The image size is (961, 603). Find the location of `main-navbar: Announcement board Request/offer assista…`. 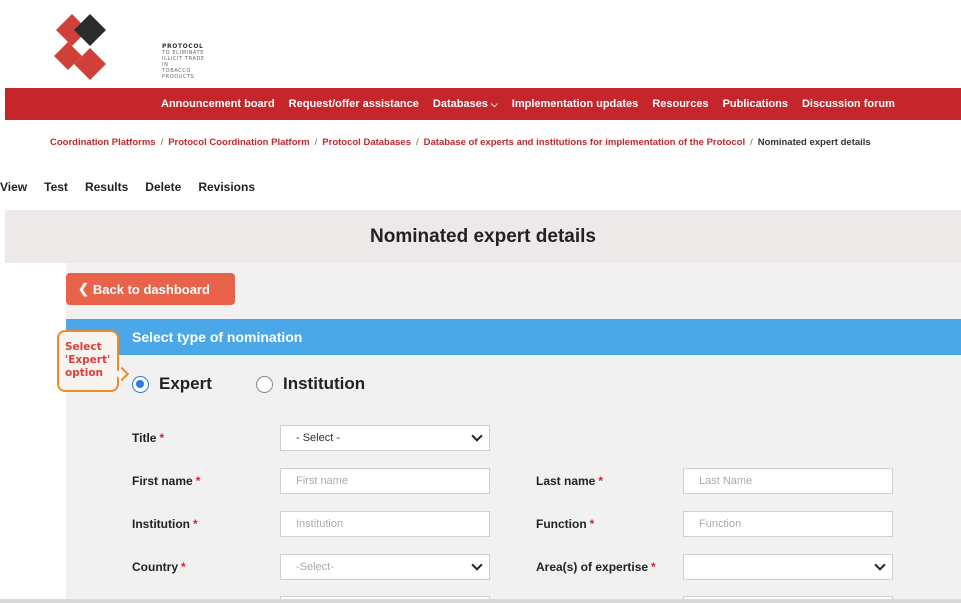

main-navbar: Announcement board Request/offer assista… is located at coordinates (483, 104).